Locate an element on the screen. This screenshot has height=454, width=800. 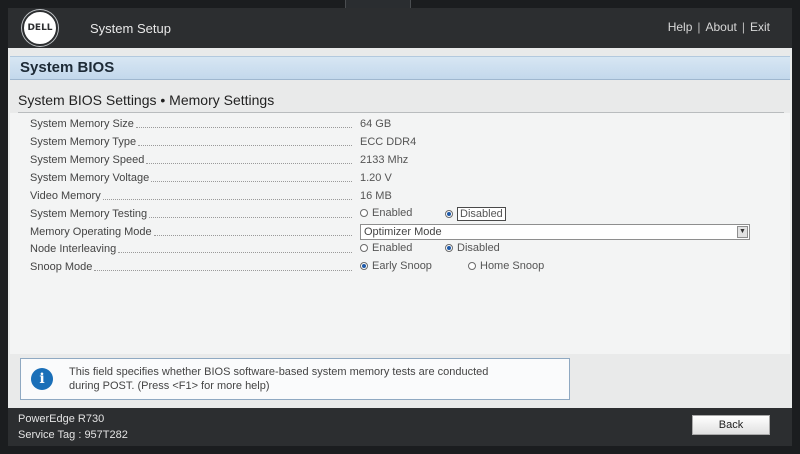
node-interleaving-disabled-radio: Disabled is located at coordinates (472, 248).